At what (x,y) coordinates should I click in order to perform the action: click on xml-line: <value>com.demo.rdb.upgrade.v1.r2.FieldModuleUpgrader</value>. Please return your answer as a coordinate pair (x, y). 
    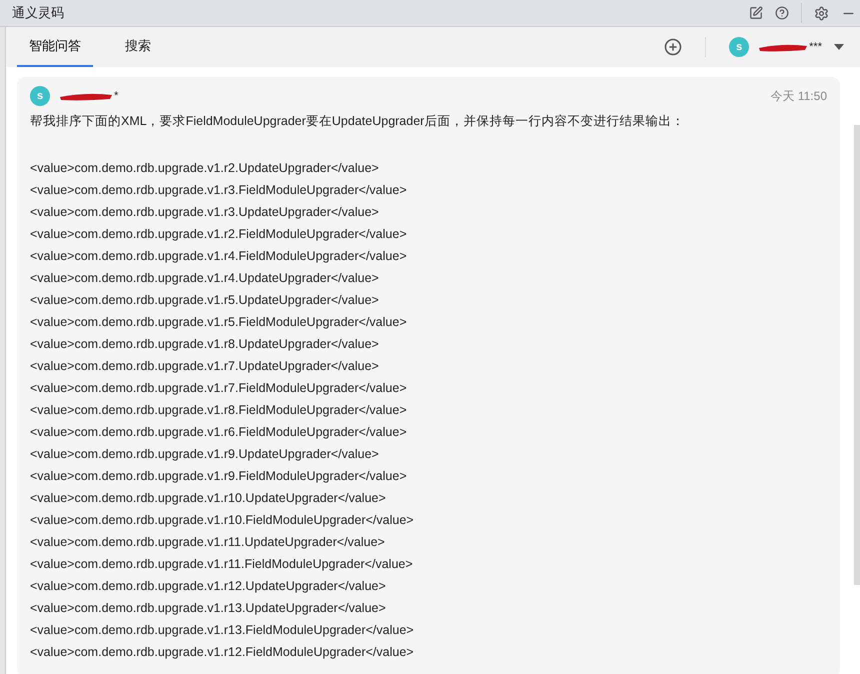
    Looking at the image, I should click on (218, 234).